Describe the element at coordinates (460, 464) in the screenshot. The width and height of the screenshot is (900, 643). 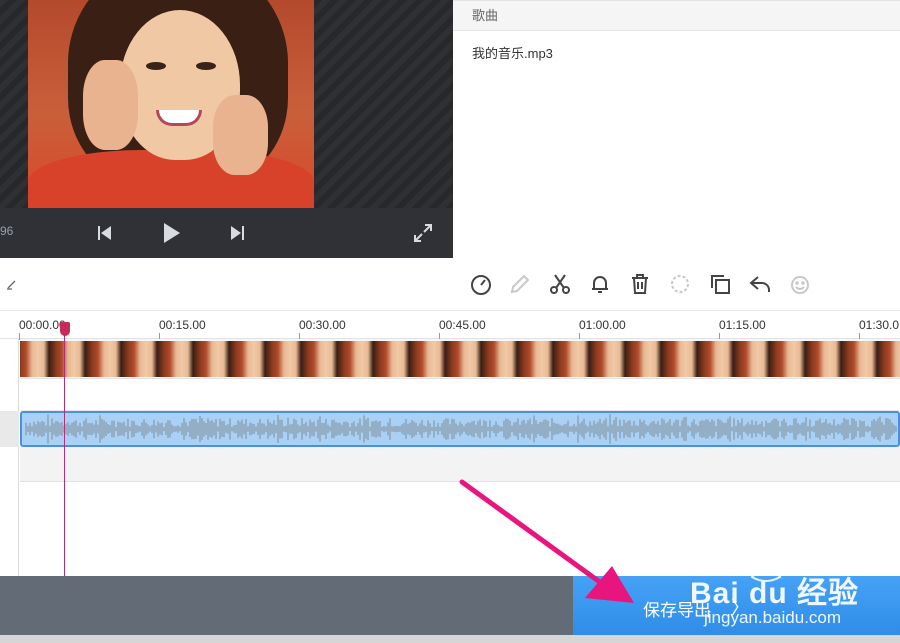
I see `empty-track` at that location.